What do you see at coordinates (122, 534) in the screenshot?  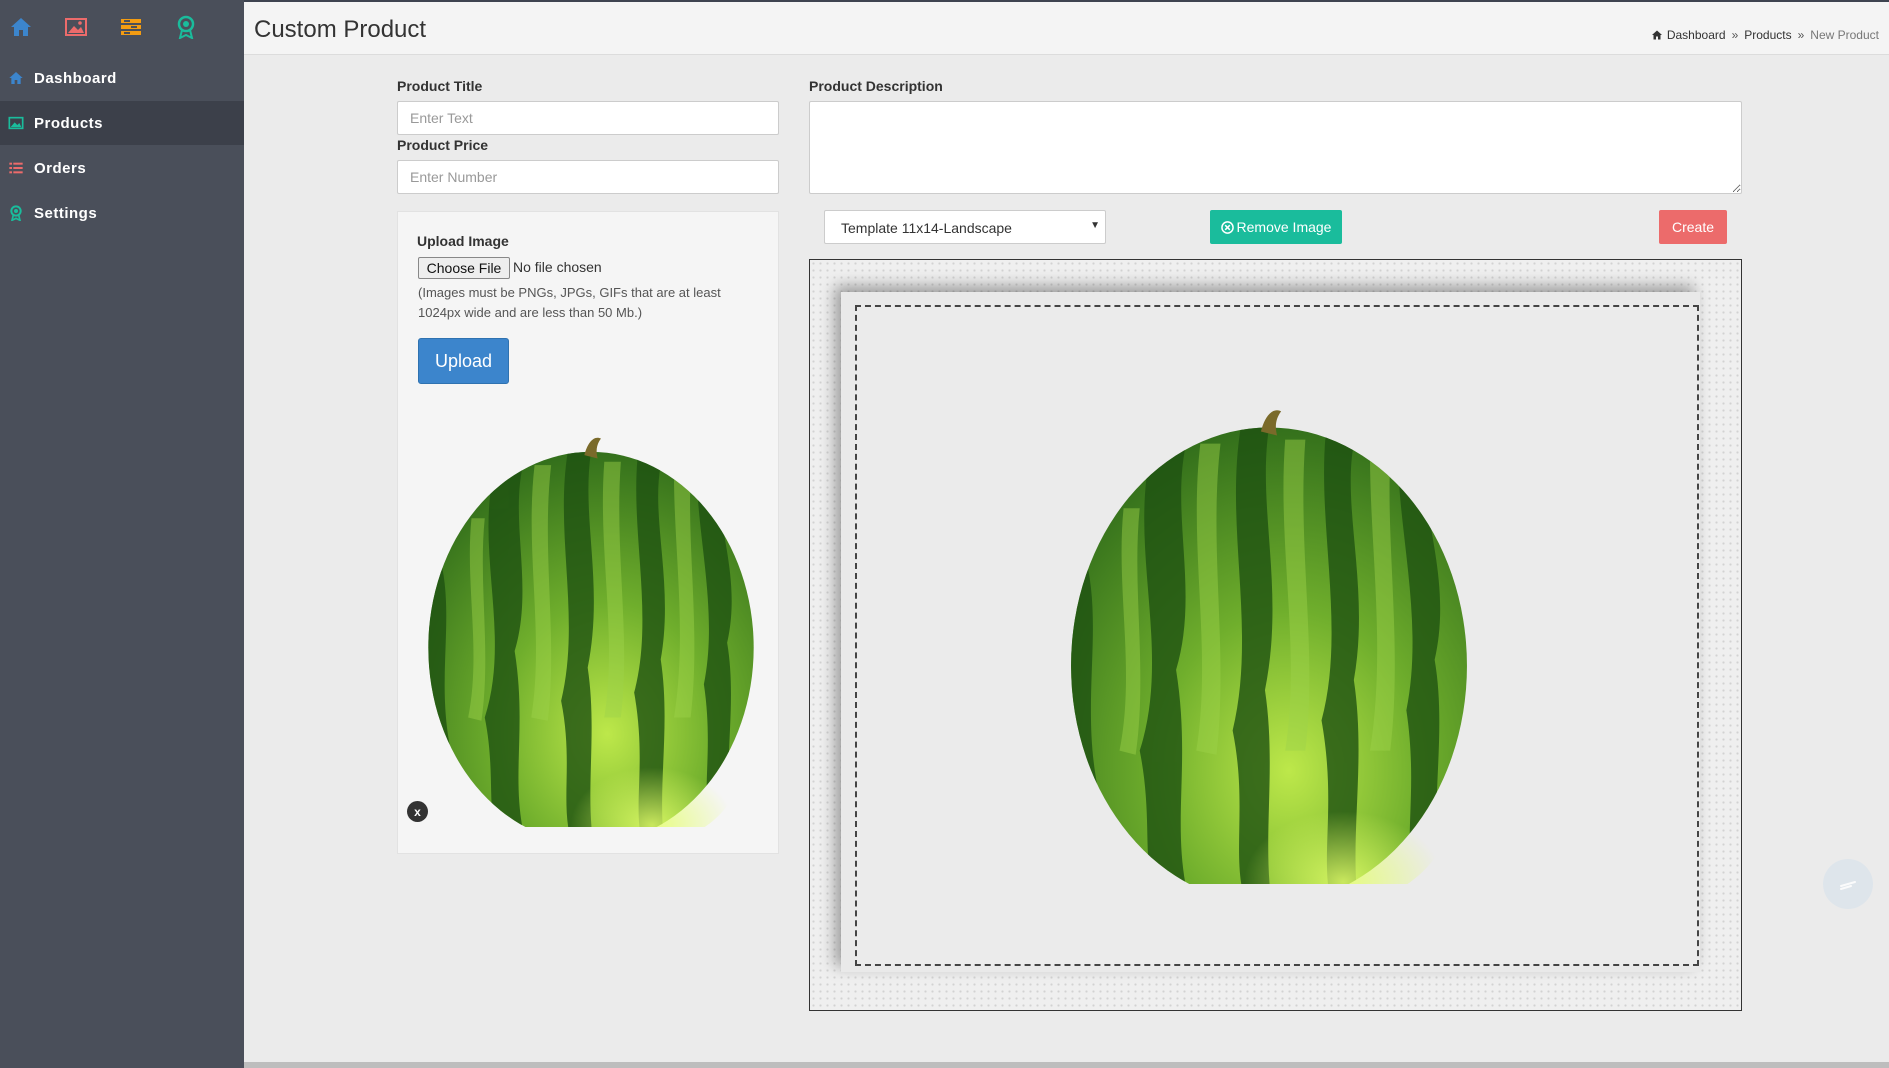 I see `sidebar: Dashboard Products Orders Settings` at bounding box center [122, 534].